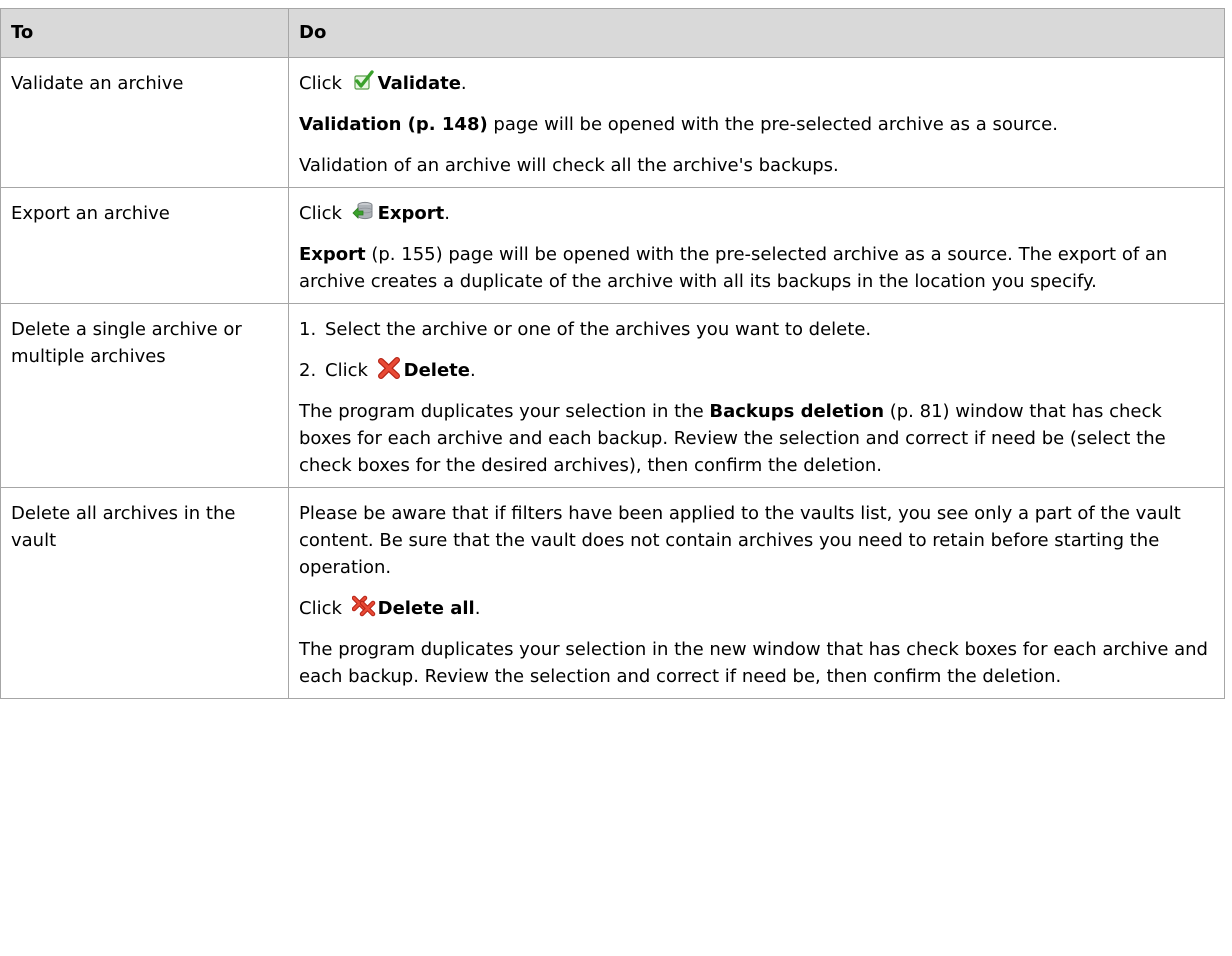 This screenshot has height=956, width=1232. I want to click on validate-action-label: Validate, so click(419, 83).